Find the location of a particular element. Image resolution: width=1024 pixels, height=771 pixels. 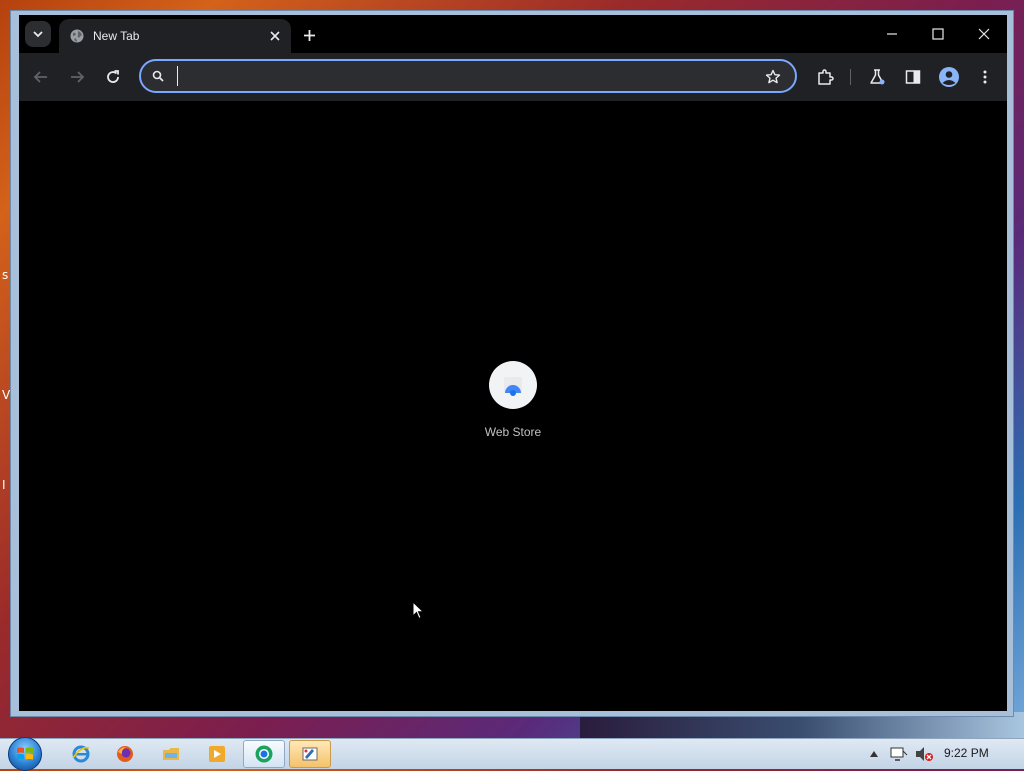

windows-taskbar: 9:22 PM is located at coordinates (512, 754).